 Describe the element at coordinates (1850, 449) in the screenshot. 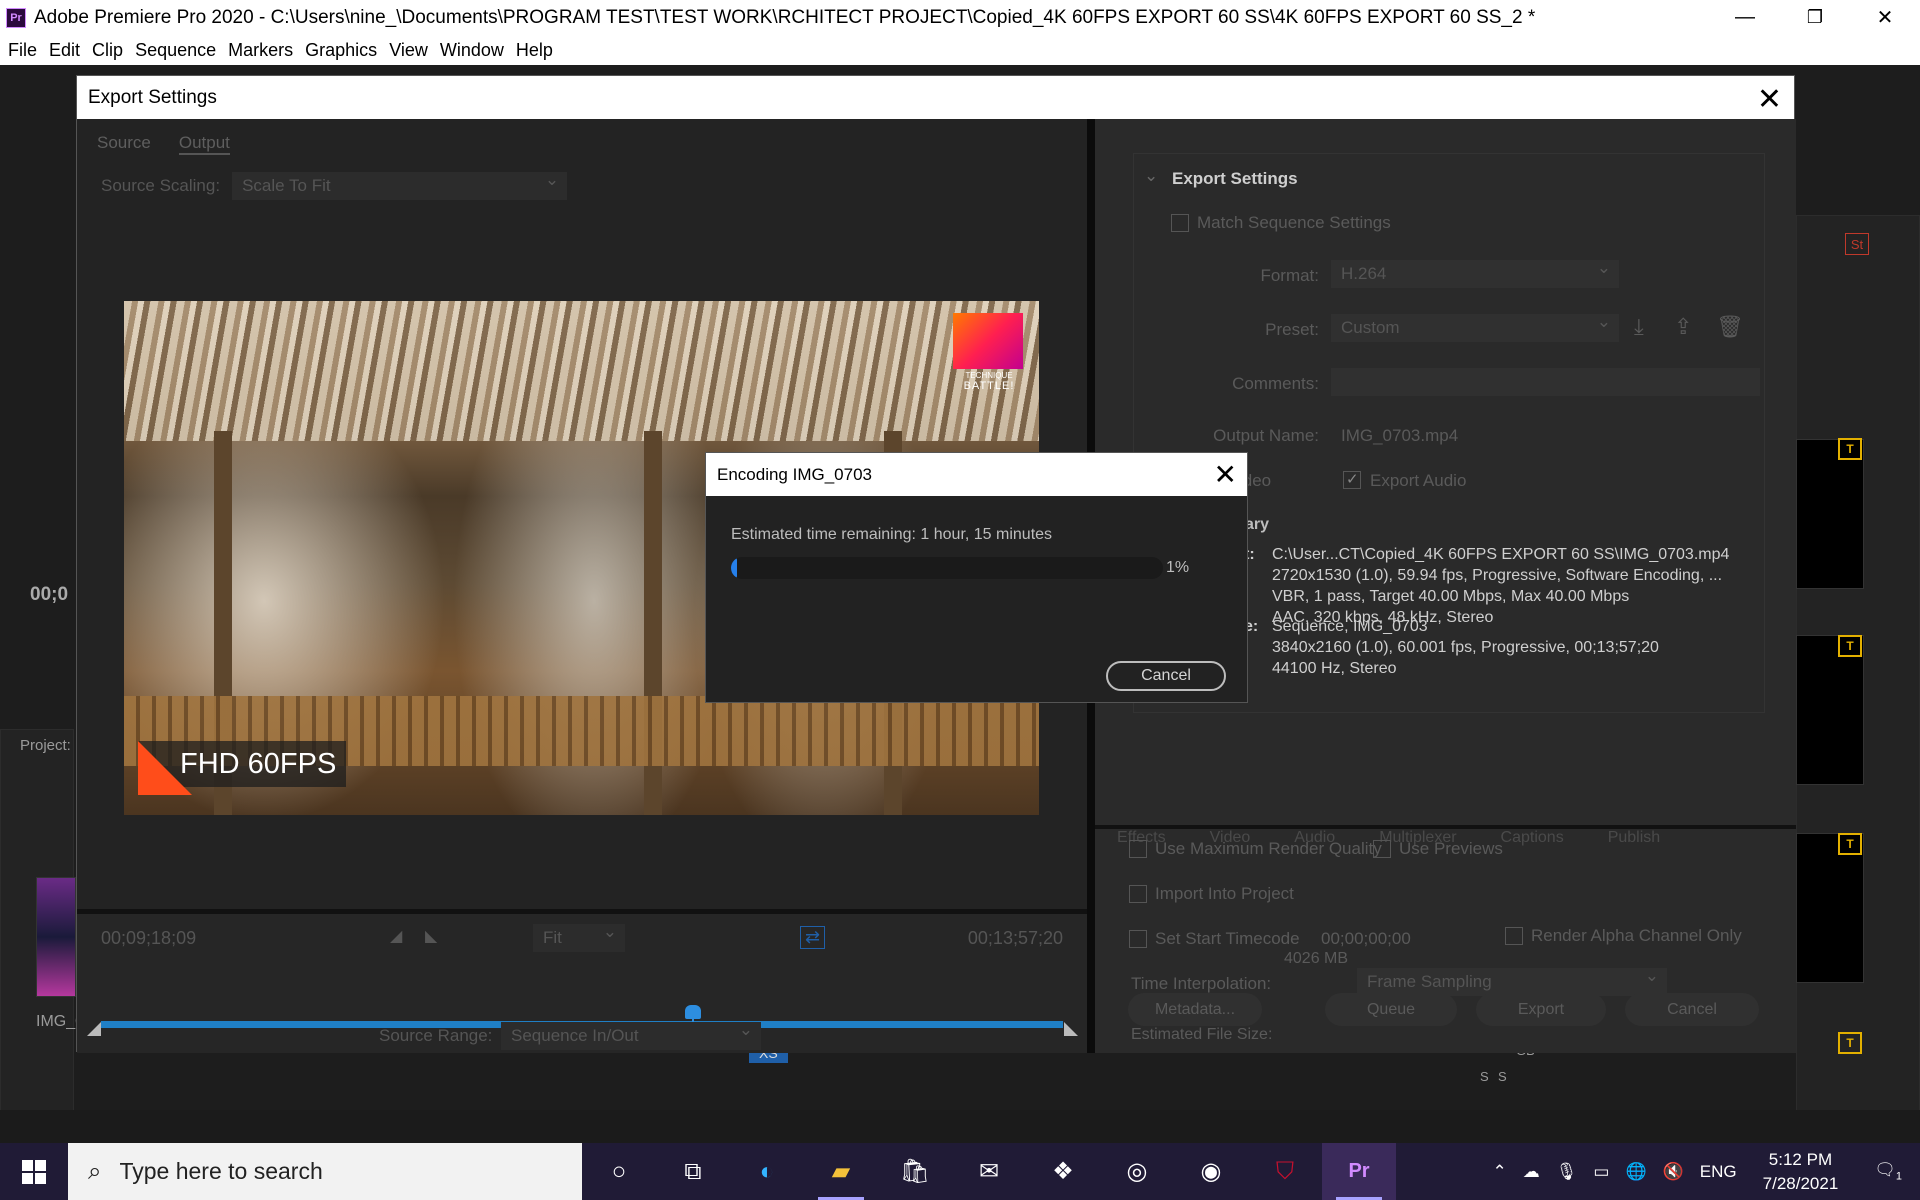

I see `title-warning-icon: T` at that location.